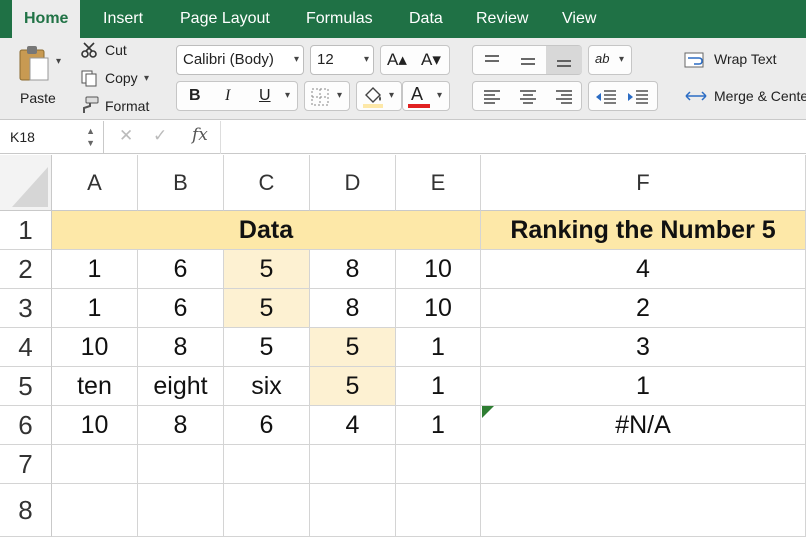 The image size is (806, 537). I want to click on merge-center-button: Merge & Cente, so click(760, 96).